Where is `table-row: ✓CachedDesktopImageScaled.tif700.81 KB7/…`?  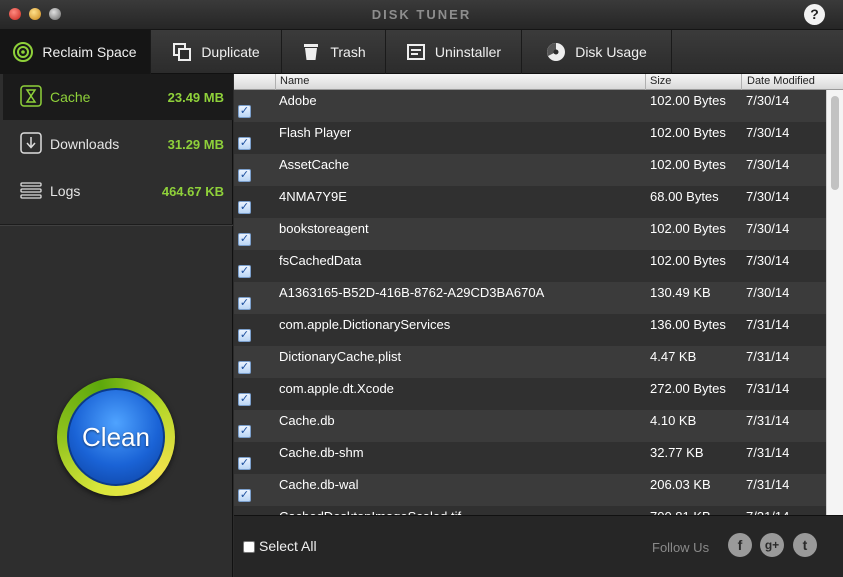 table-row: ✓CachedDesktopImageScaled.tif700.81 KB7/… is located at coordinates (530, 510).